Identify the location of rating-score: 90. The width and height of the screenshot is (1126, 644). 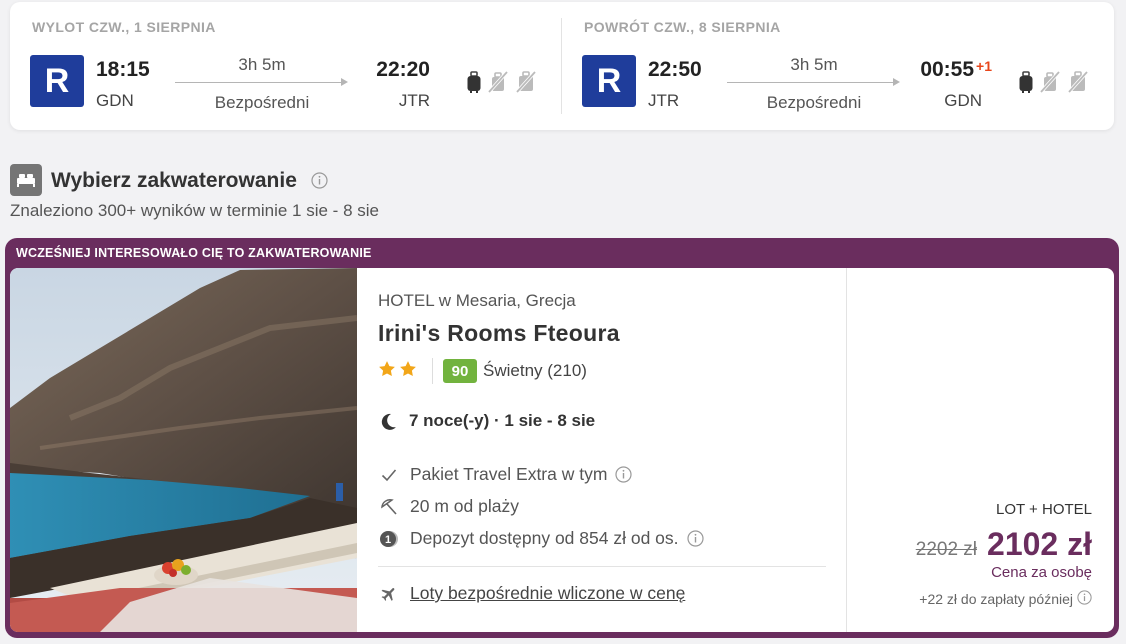
(460, 371).